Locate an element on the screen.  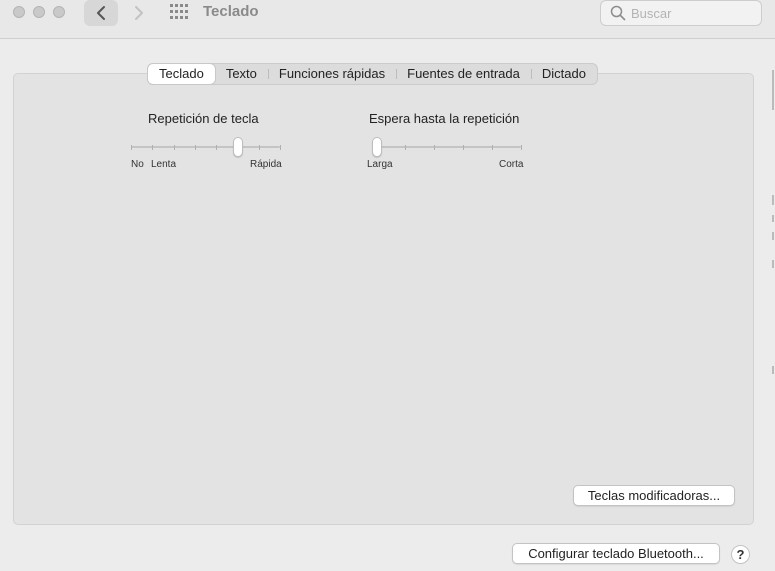
key-repeat-slow-label: Lenta is located at coordinates (164, 164).